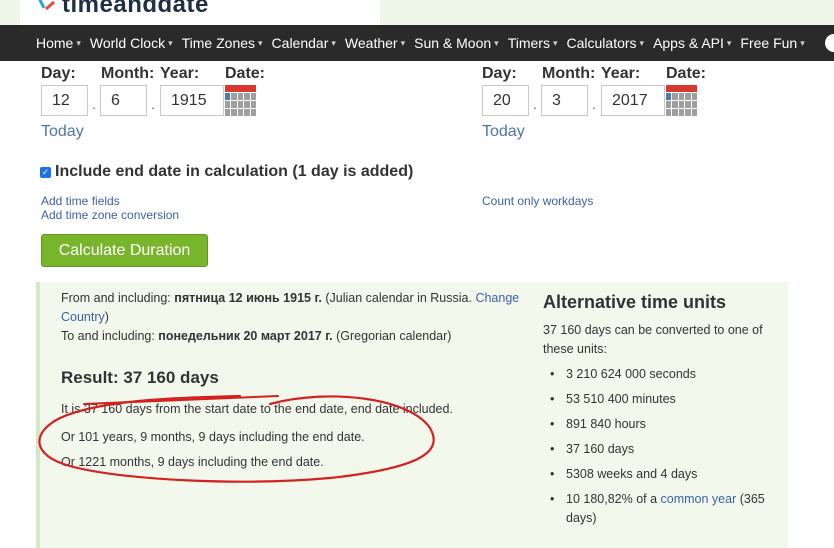 This screenshot has height=548, width=834. Describe the element at coordinates (128, 73) in the screenshot. I see `start-month-label: Month:` at that location.